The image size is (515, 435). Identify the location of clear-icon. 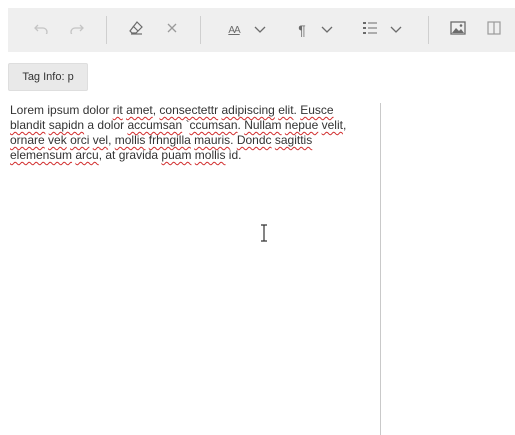
(172, 30).